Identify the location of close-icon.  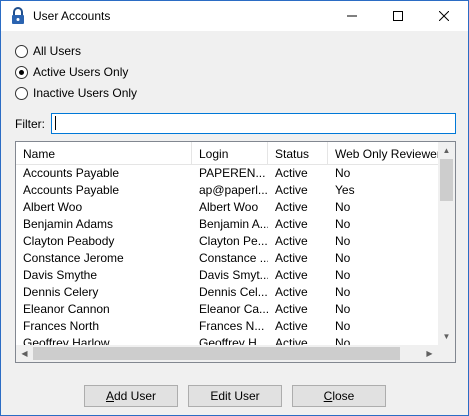
(444, 16).